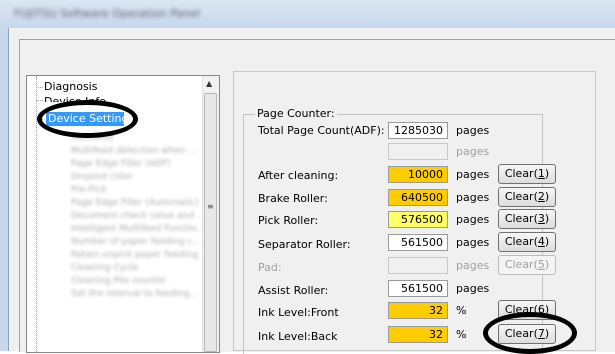  What do you see at coordinates (298, 175) in the screenshot?
I see `after-cleaning-label: After cleaning:` at bounding box center [298, 175].